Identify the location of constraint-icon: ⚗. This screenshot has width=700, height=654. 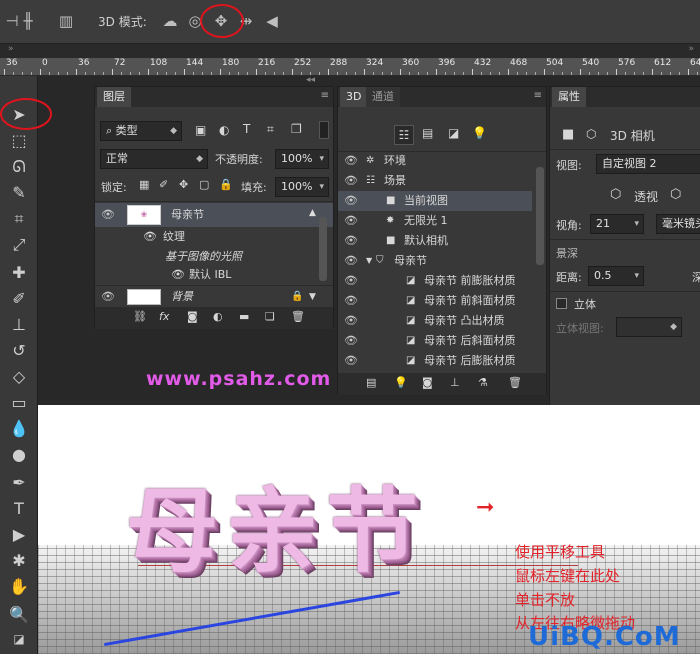
(483, 382).